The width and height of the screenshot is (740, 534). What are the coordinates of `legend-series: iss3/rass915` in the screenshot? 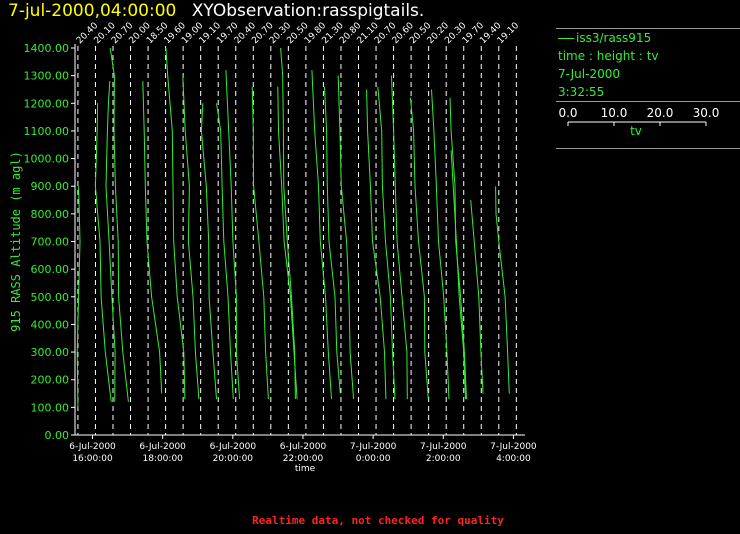 It's located at (648, 38).